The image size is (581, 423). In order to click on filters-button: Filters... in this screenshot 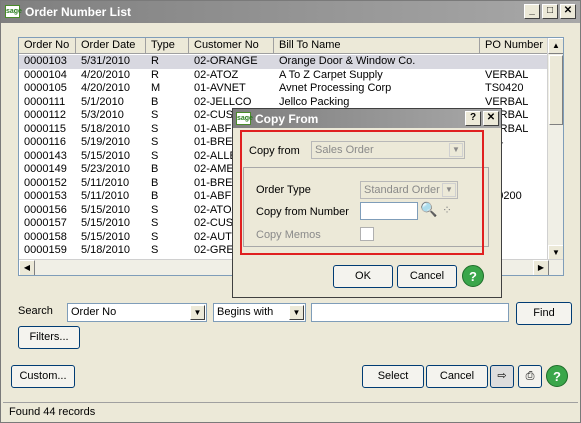, I will do `click(49, 337)`.